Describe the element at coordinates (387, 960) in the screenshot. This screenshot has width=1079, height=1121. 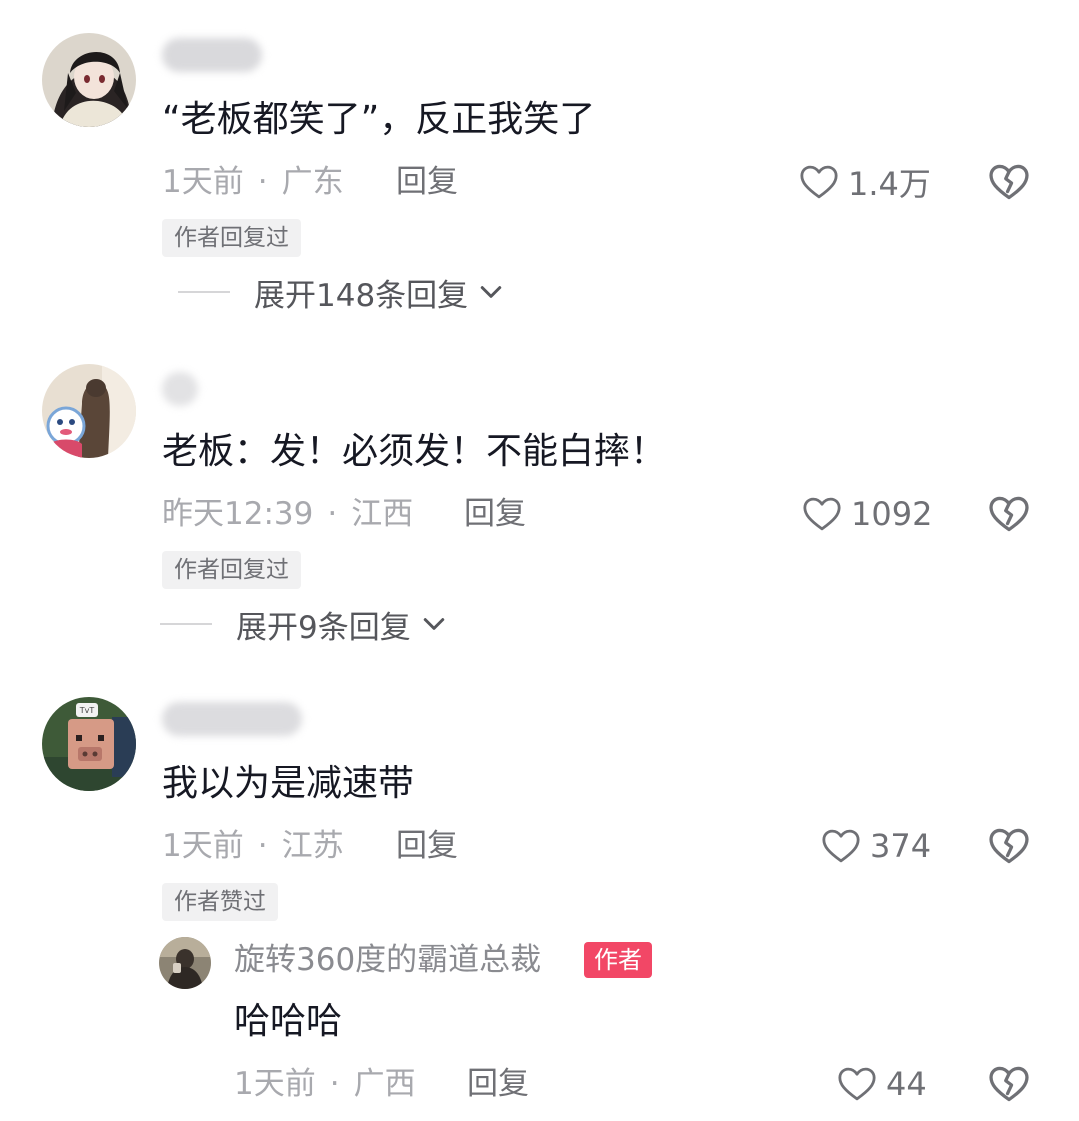
I see `reply-username: 旋转360度的霸道总裁` at that location.